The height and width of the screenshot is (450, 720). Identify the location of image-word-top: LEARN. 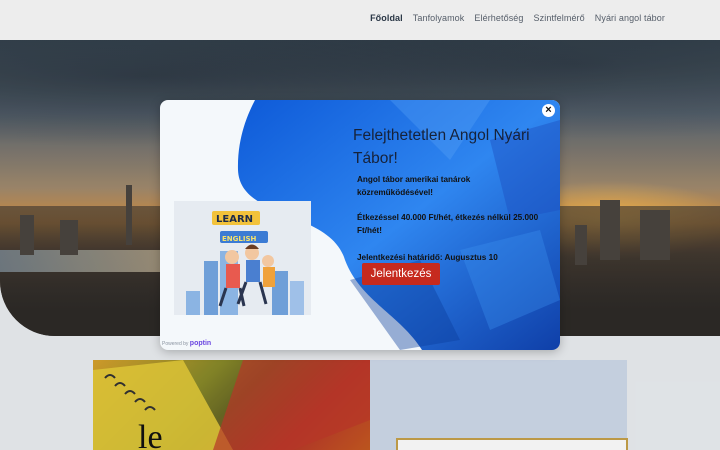
(234, 219).